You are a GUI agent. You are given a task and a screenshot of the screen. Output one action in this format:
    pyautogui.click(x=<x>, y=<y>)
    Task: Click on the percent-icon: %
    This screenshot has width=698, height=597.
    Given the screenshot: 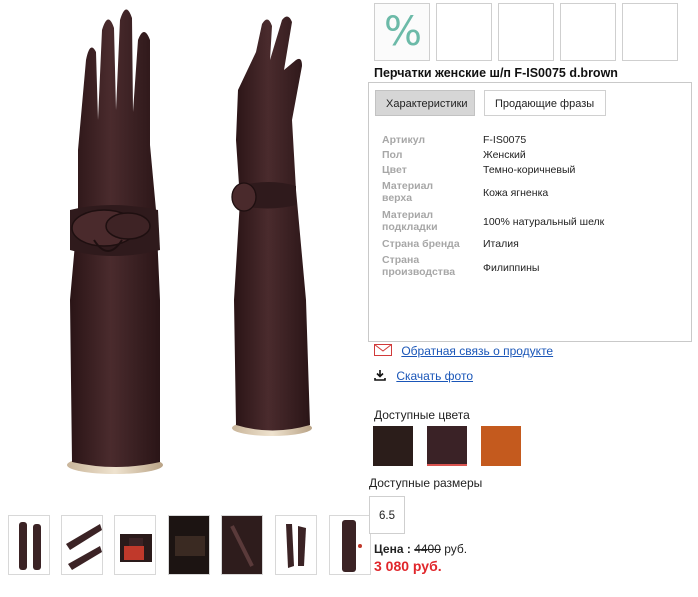 What is the action you would take?
    pyautogui.click(x=402, y=32)
    